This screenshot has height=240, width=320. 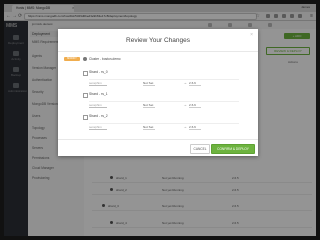 What do you see at coordinates (168, 103) in the screenshot?
I see `shard-change-item: Shard - rs_1 seraphim Not Set → 2.6.6` at bounding box center [168, 103].